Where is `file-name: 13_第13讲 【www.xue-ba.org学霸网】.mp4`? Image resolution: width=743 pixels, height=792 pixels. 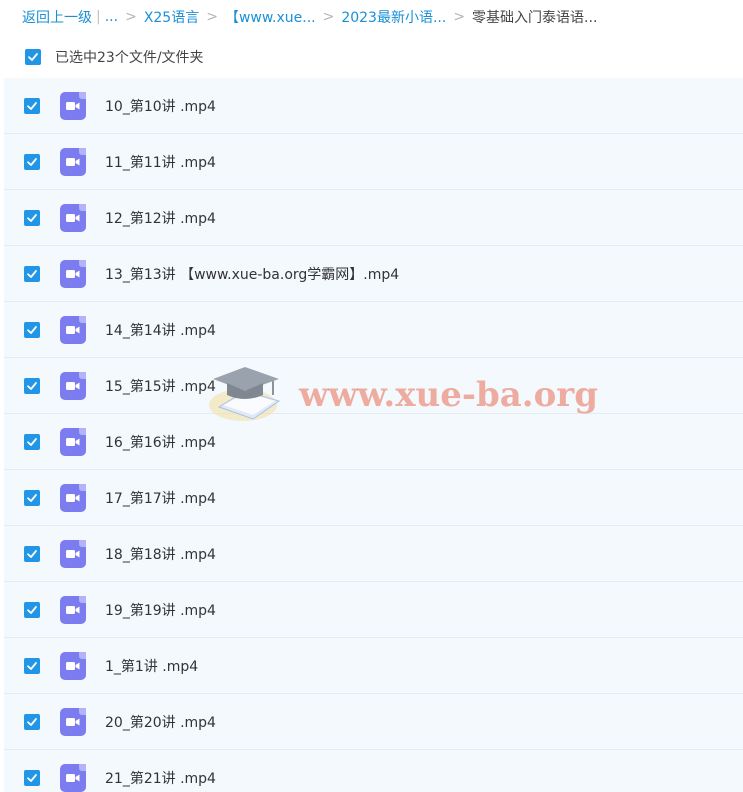 file-name: 13_第13讲 【www.xue-ba.org学霸网】.mp4 is located at coordinates (252, 274).